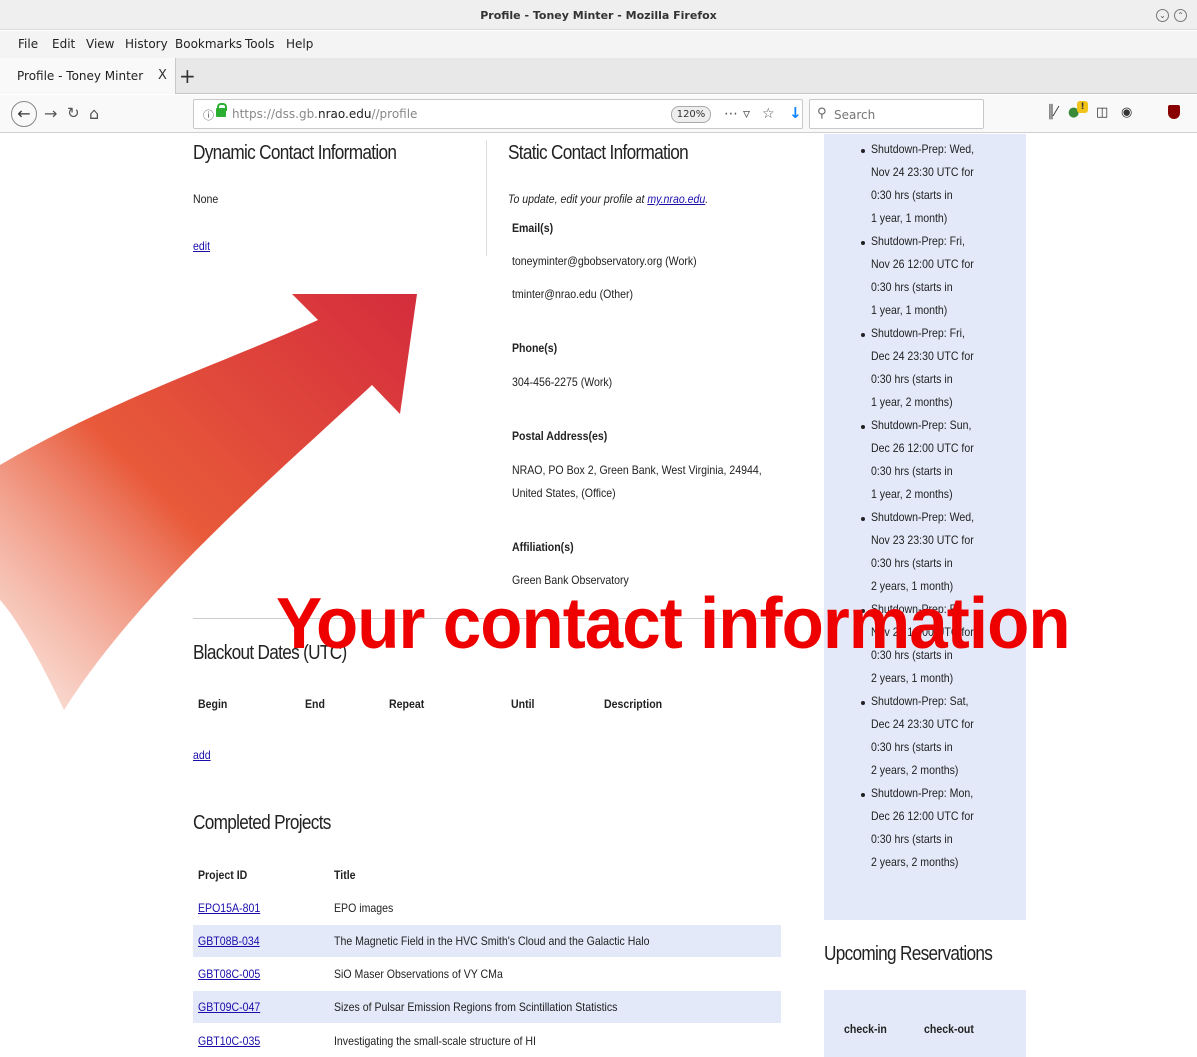 This screenshot has width=1197, height=1057. Describe the element at coordinates (229, 941) in the screenshot. I see `project-id-link: GBT08B-034` at that location.